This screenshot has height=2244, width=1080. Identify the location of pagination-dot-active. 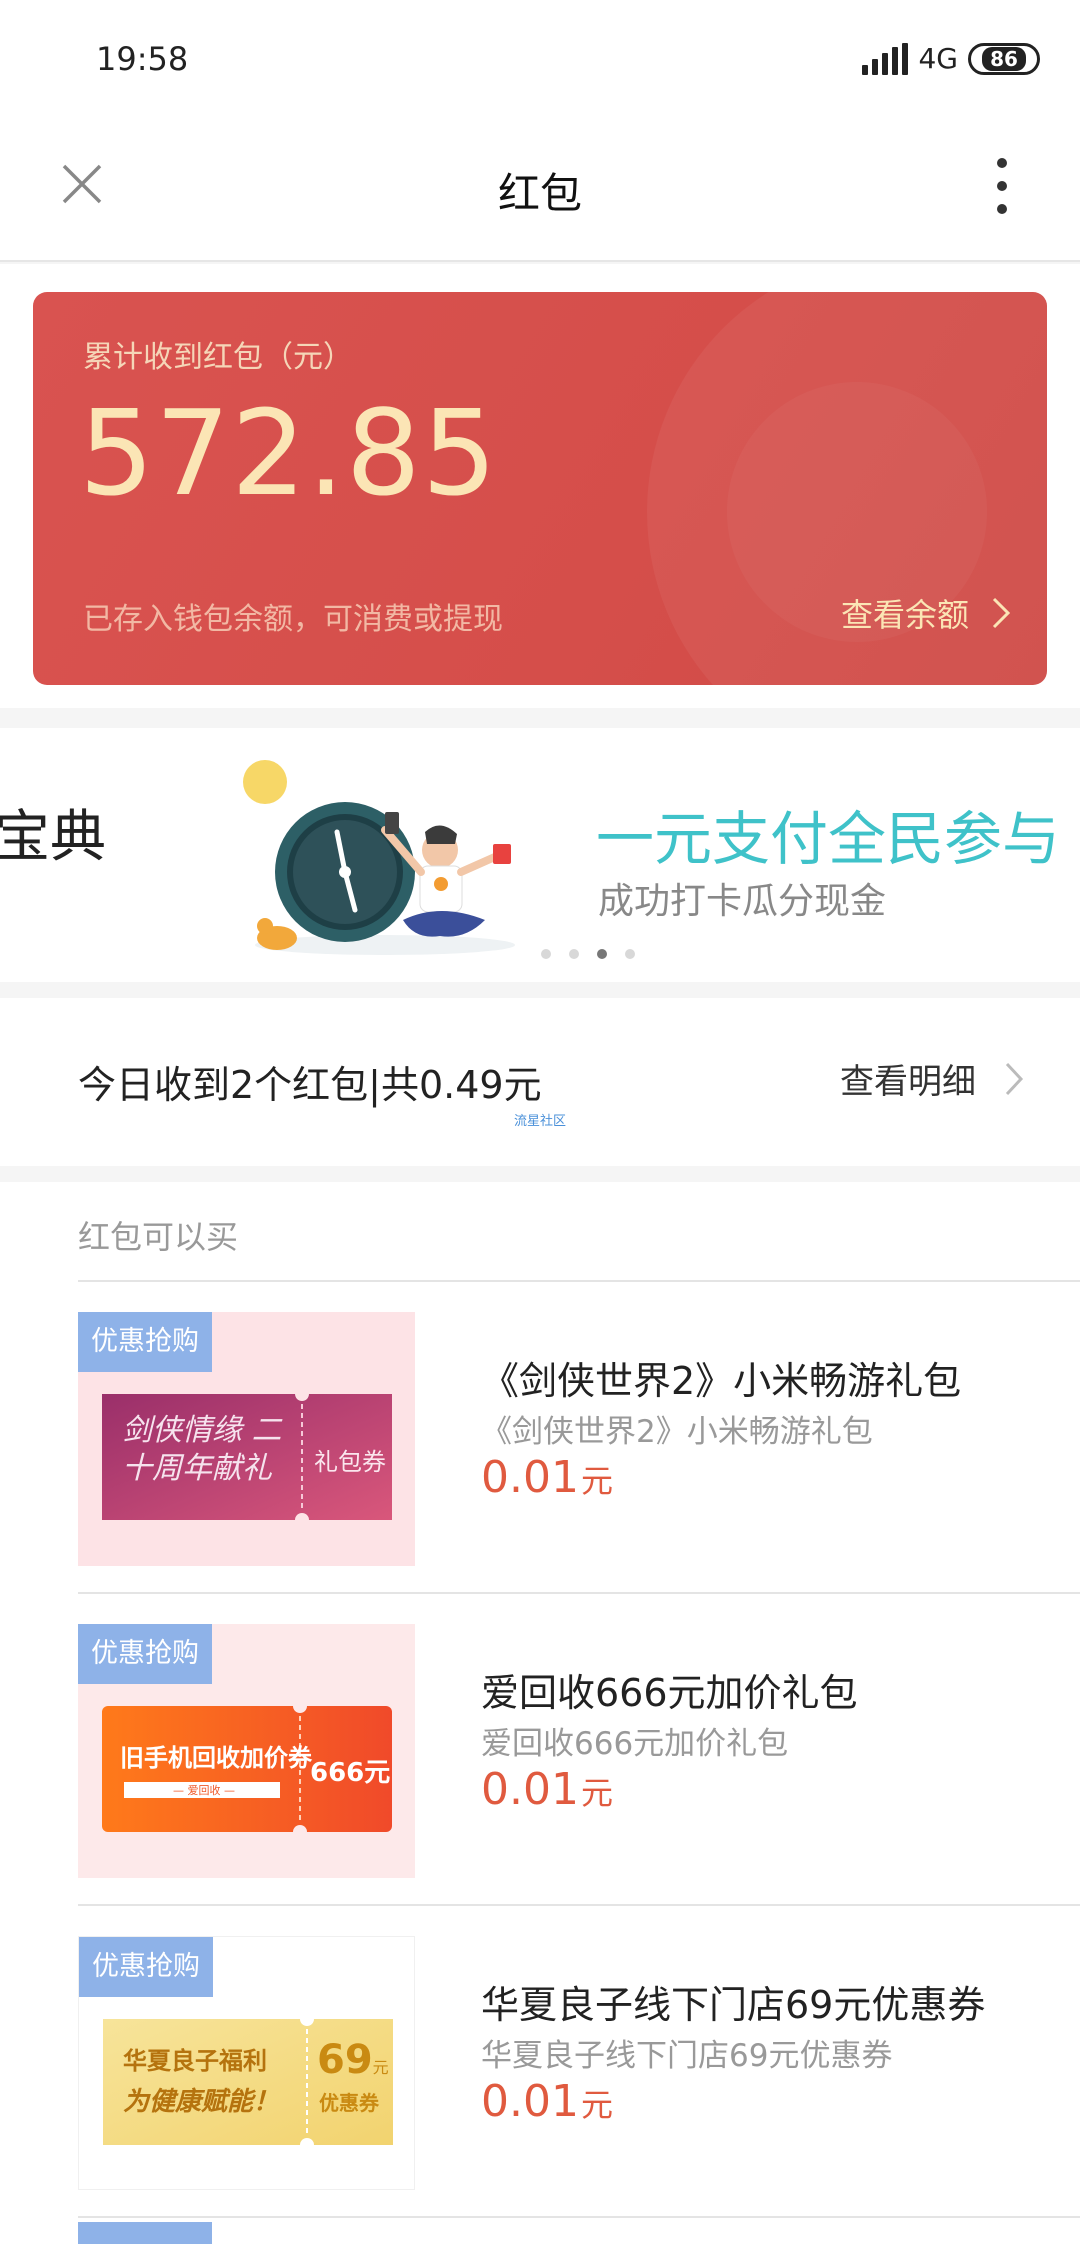
(602, 954).